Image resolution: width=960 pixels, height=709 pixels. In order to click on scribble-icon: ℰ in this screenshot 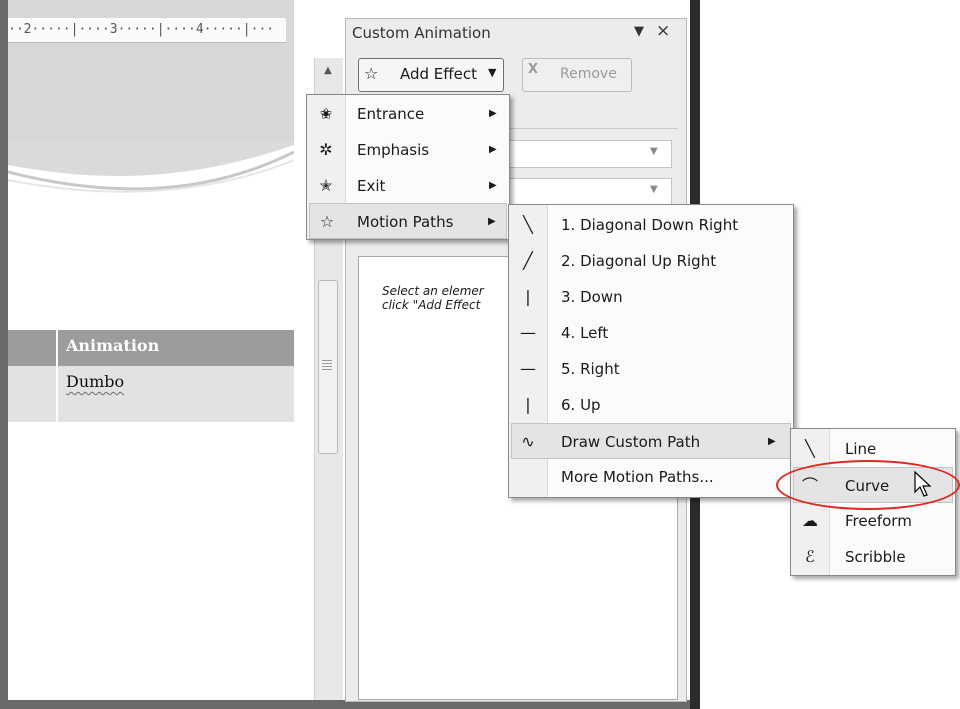, I will do `click(810, 556)`.